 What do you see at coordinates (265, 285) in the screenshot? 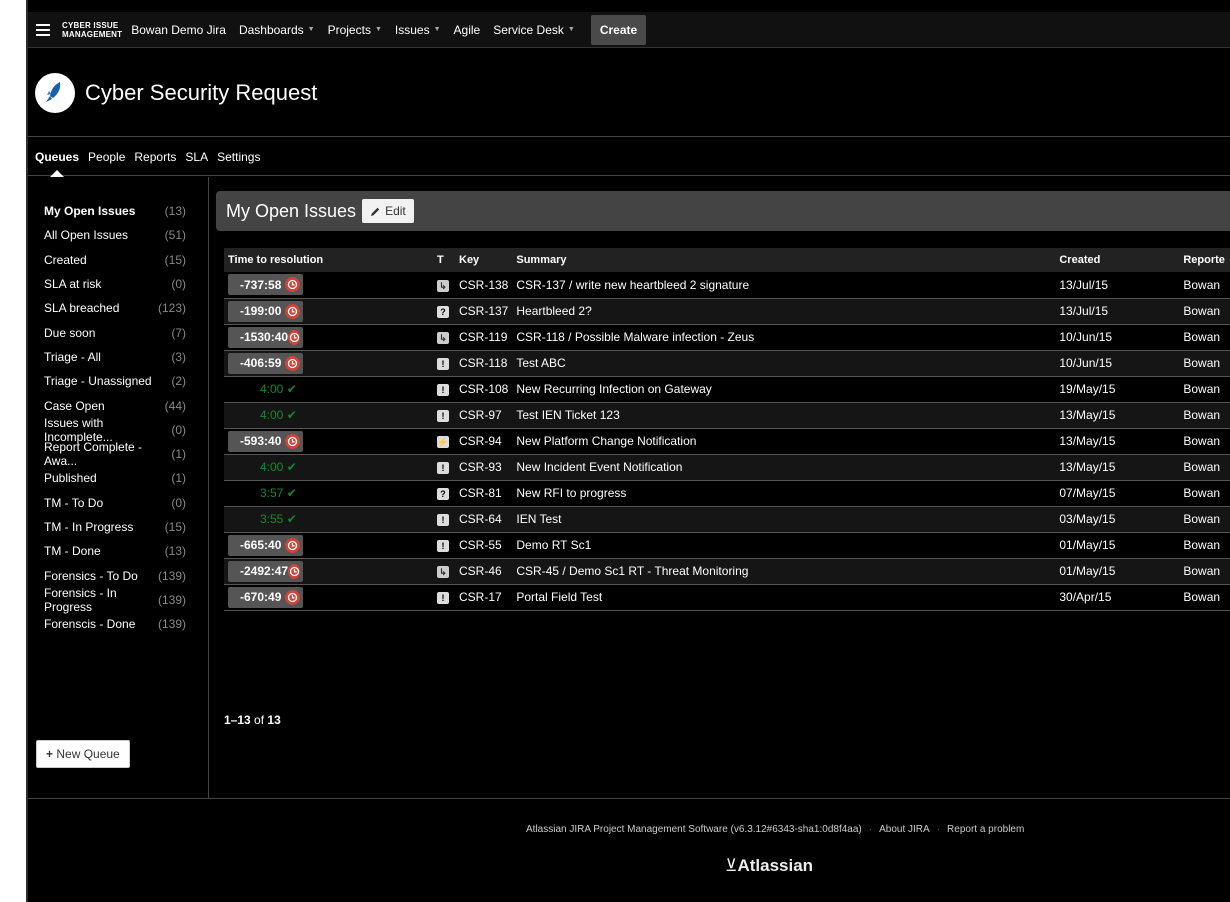
I see `sla-breached-lozenge: -737:58` at bounding box center [265, 285].